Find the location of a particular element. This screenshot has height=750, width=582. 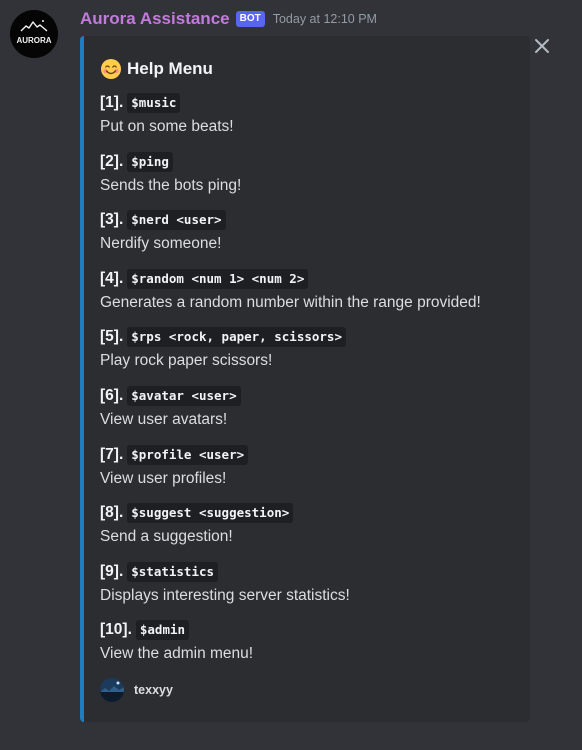

field-description: Sends the bots ping! is located at coordinates (171, 185).